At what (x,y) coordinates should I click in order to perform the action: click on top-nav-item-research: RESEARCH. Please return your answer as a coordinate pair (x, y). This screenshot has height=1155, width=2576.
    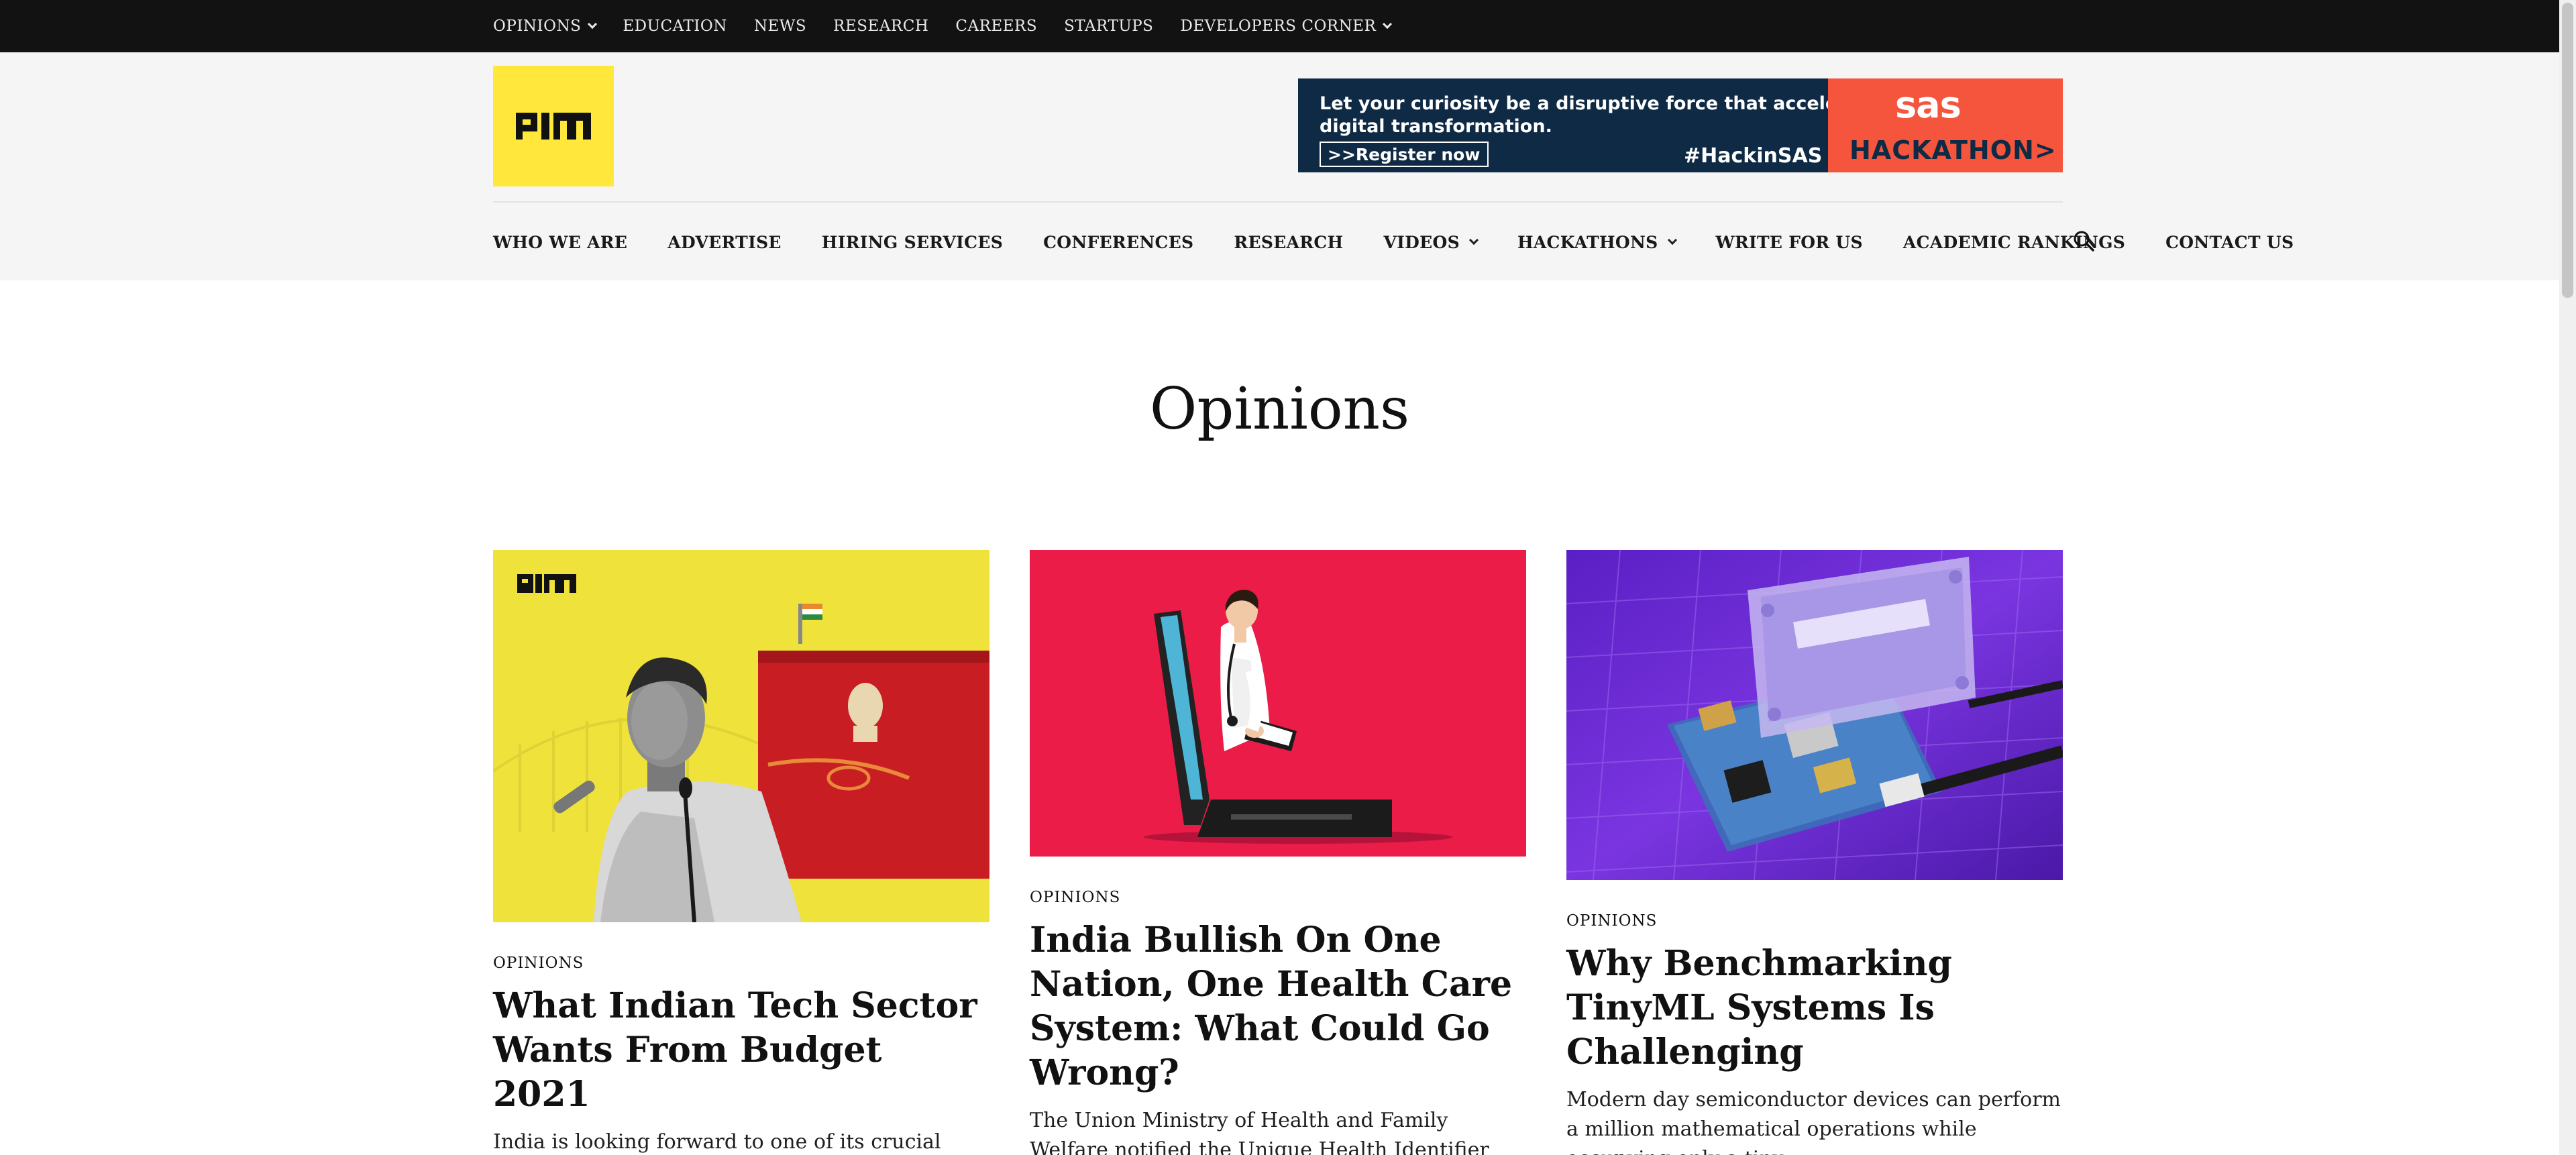
    Looking at the image, I should click on (880, 26).